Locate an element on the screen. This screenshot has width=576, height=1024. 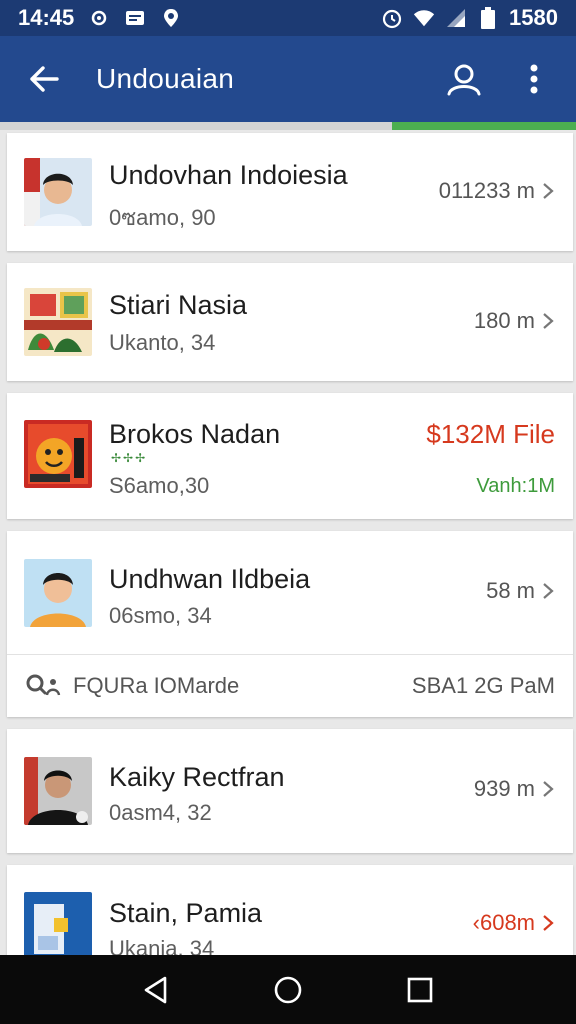
nav-recents-button is located at coordinates (420, 990).